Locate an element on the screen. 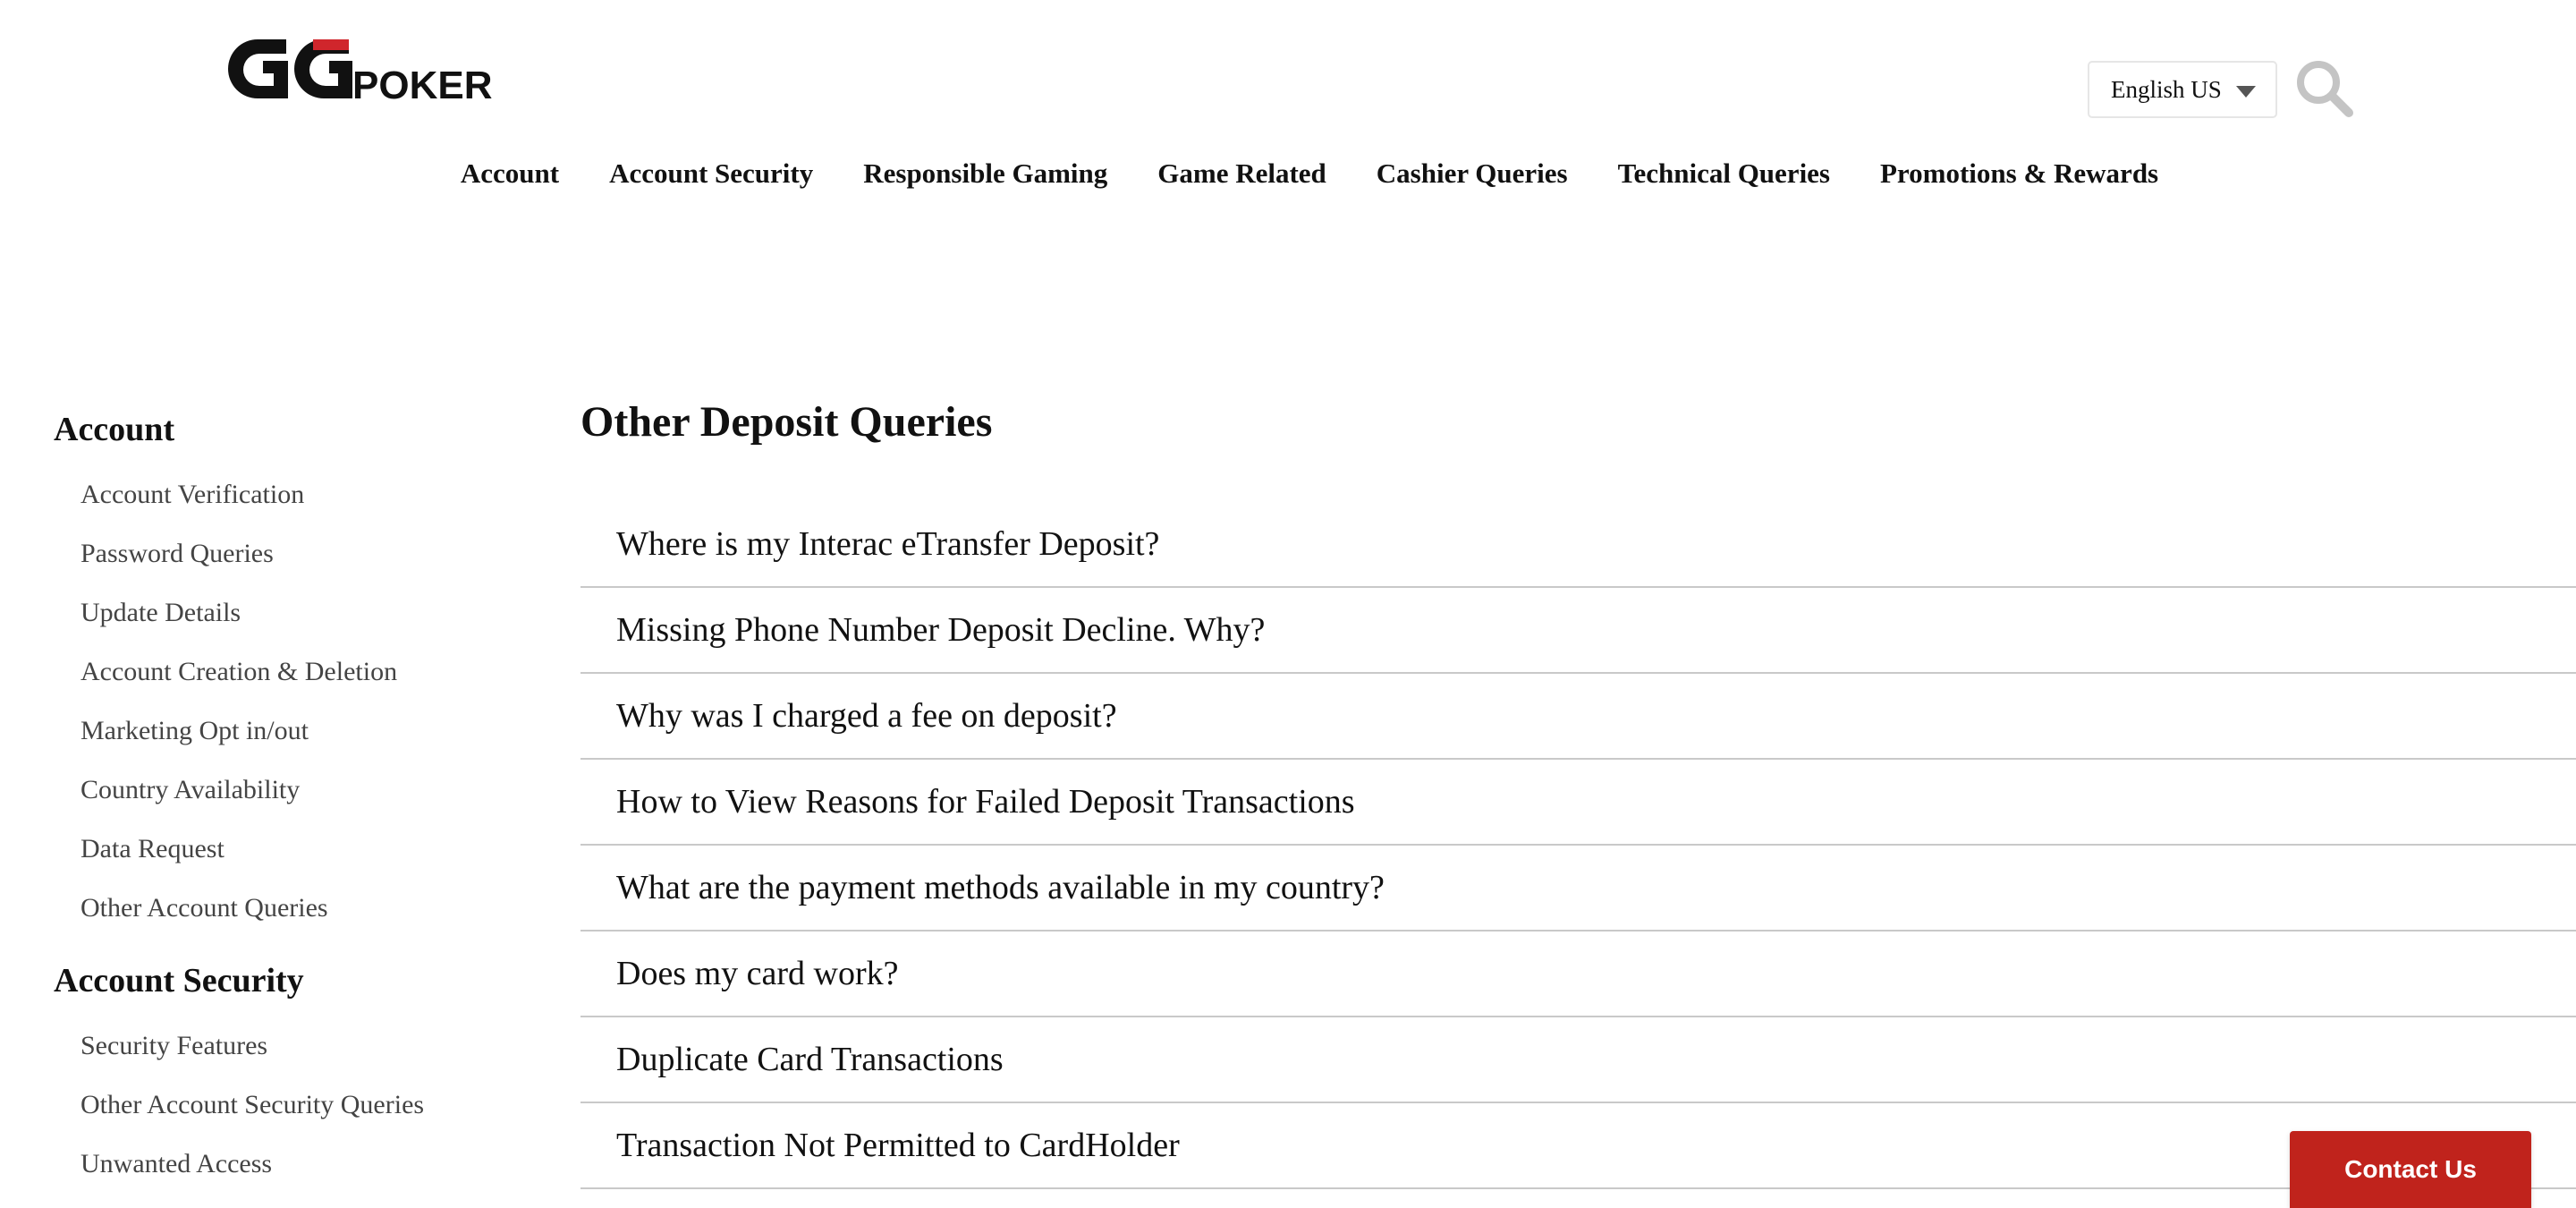  sidebar-item-country-availability: Country Availability is located at coordinates (286, 790).